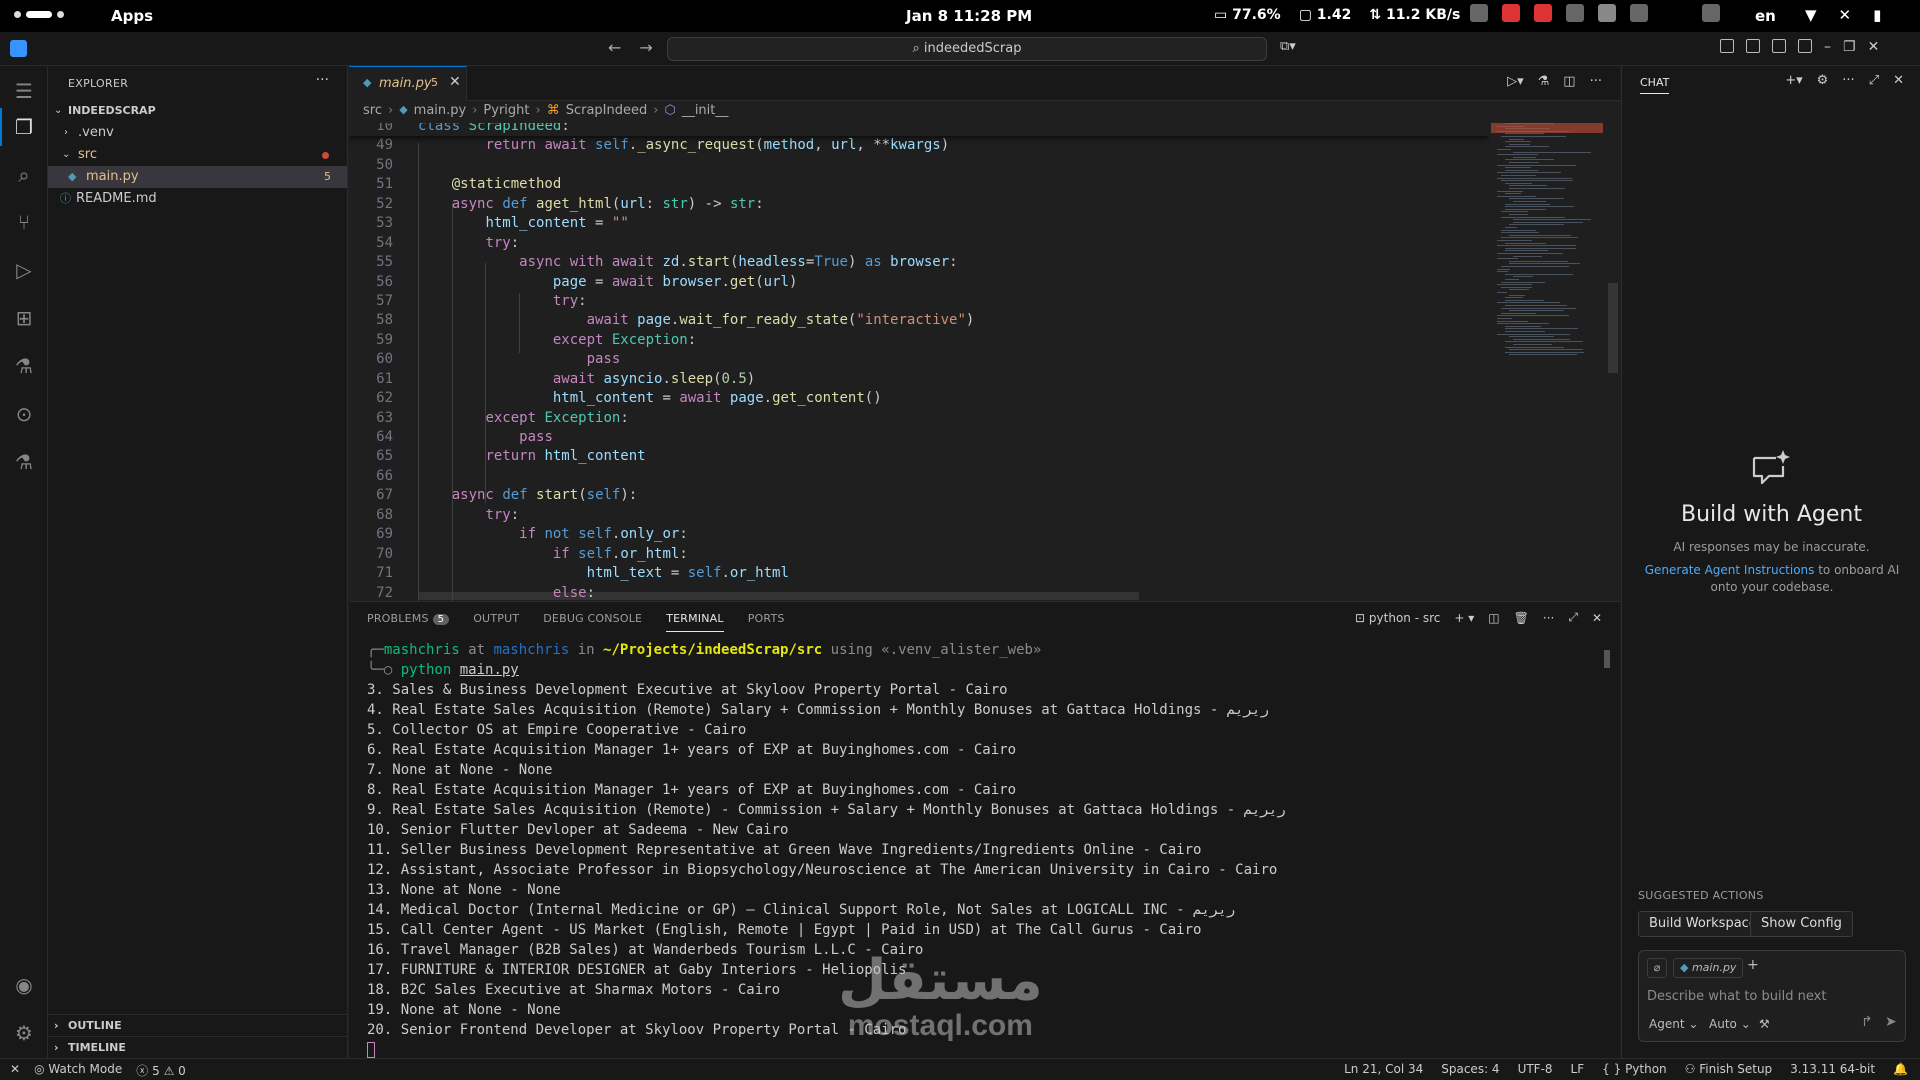 The height and width of the screenshot is (1080, 1920). I want to click on system-status: ▼ ✕ ▮, so click(1843, 15).